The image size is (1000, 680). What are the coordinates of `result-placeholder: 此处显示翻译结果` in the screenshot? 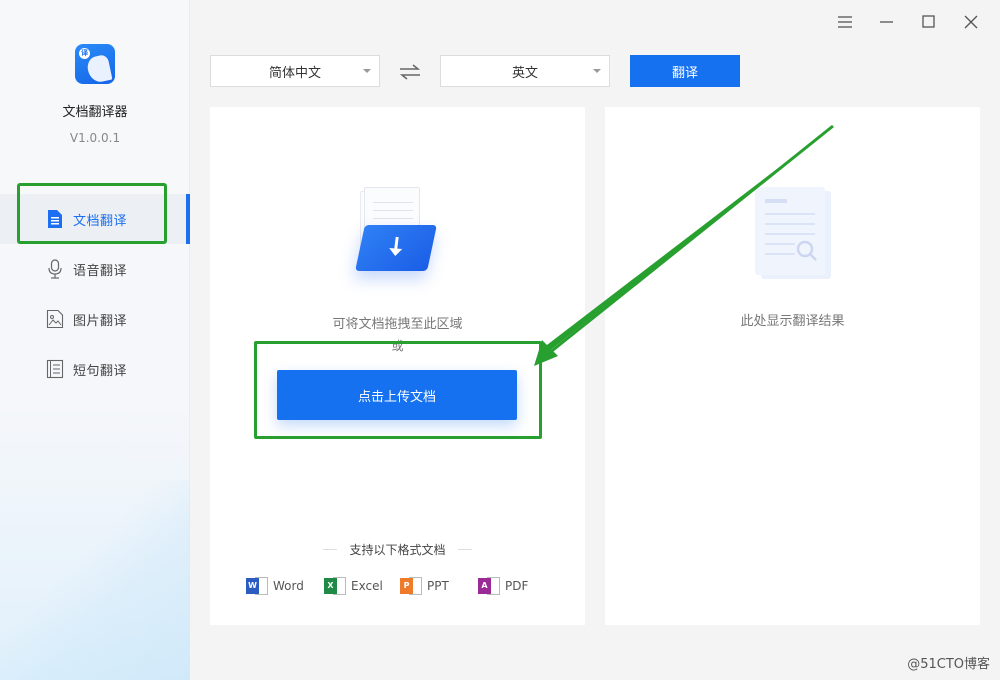 It's located at (792, 321).